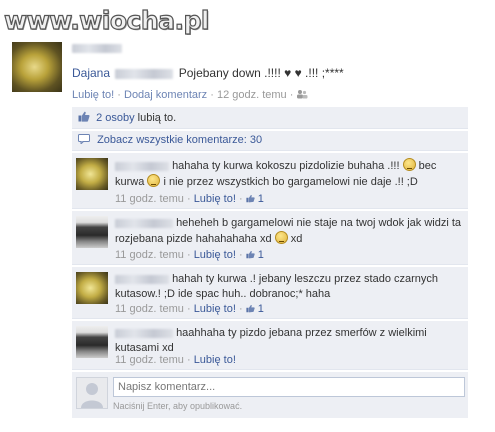 The width and height of the screenshot is (495, 432). What do you see at coordinates (165, 95) in the screenshot?
I see `add-comment-link: Dodaj komentarz` at bounding box center [165, 95].